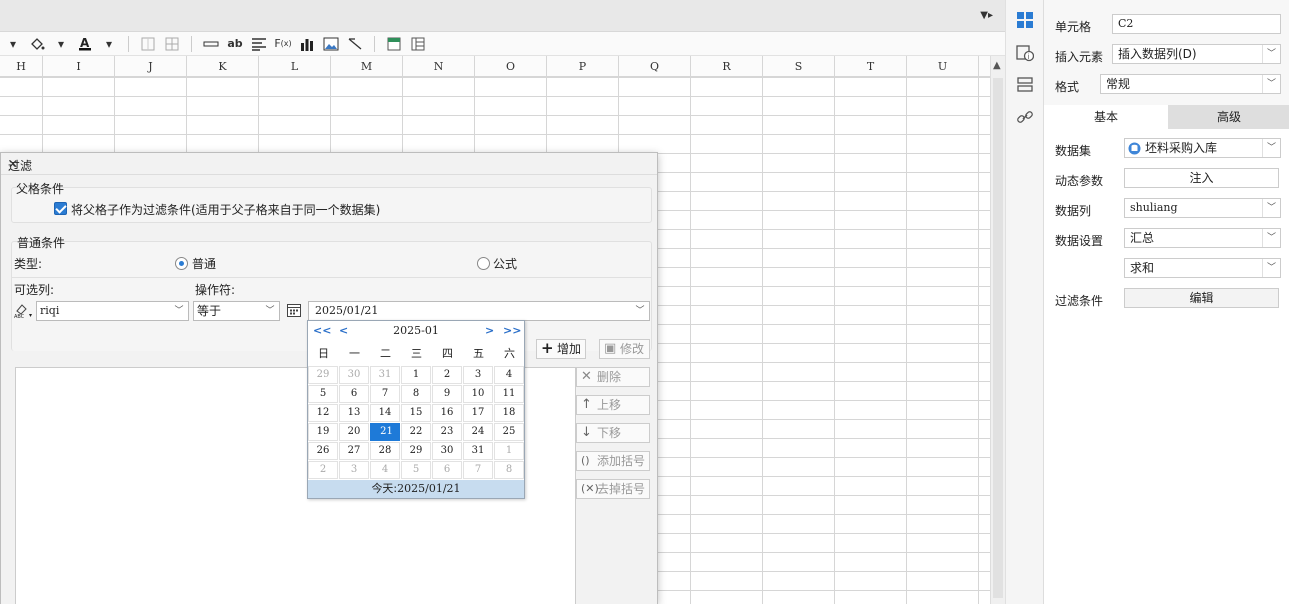  What do you see at coordinates (1202, 268) in the screenshot?
I see `aggregate-select: 求和 ﹀` at bounding box center [1202, 268].